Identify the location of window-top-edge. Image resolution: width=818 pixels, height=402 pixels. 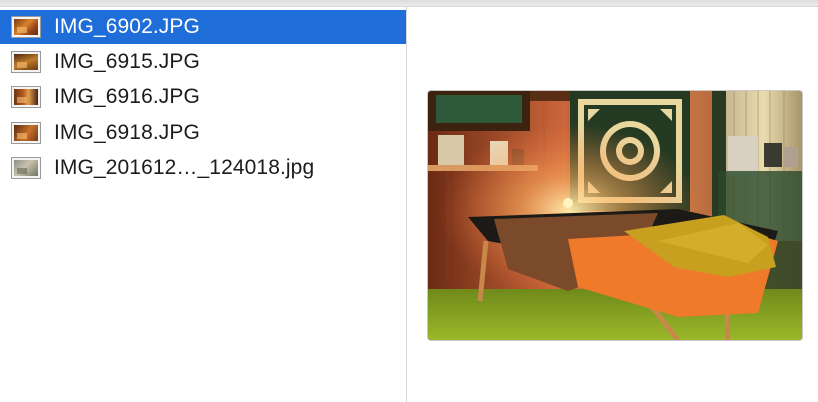
(409, 3).